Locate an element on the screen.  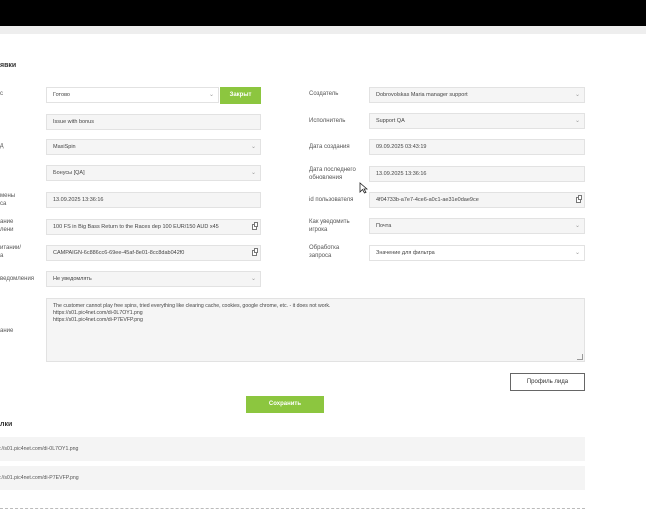
how-notify-label: Как уведомить игрока is located at coordinates (329, 226).